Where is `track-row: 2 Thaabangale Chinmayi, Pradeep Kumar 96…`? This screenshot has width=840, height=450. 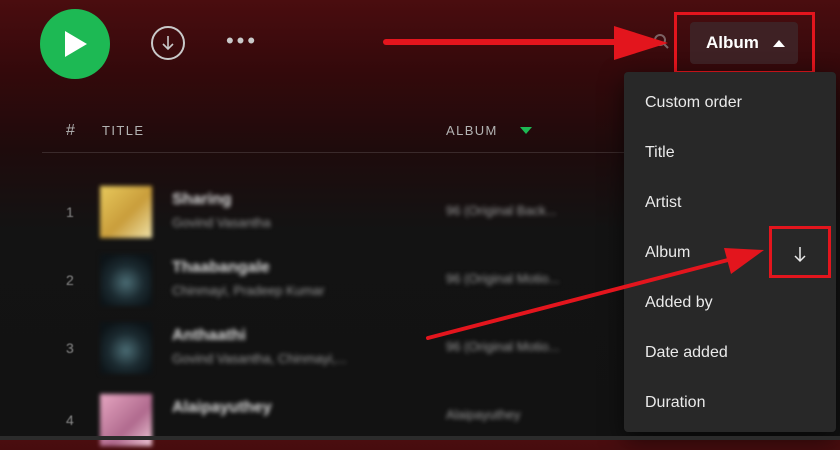 track-row: 2 Thaabangale Chinmayi, Pradeep Kumar 96… is located at coordinates (337, 280).